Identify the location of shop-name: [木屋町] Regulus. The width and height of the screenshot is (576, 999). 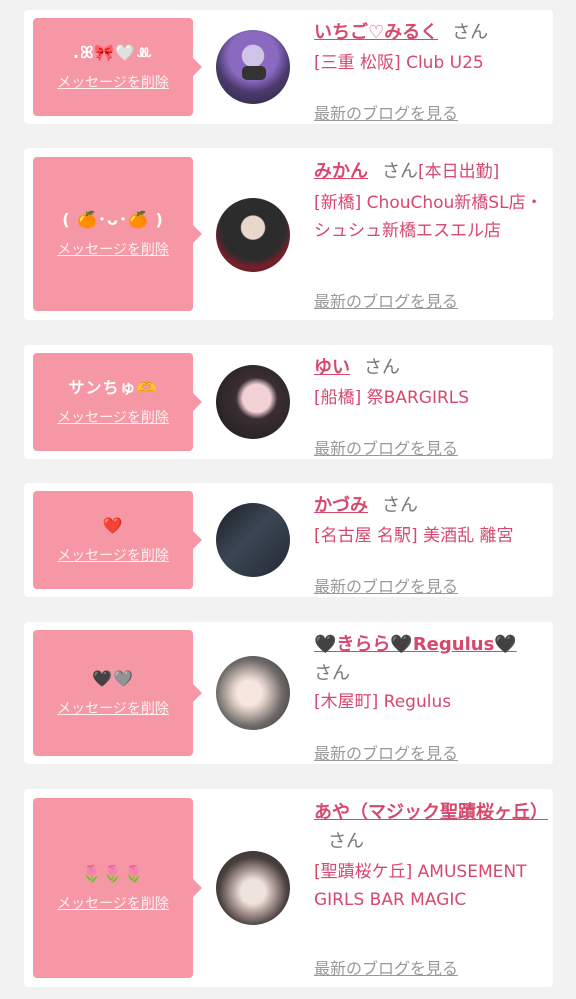
(383, 702).